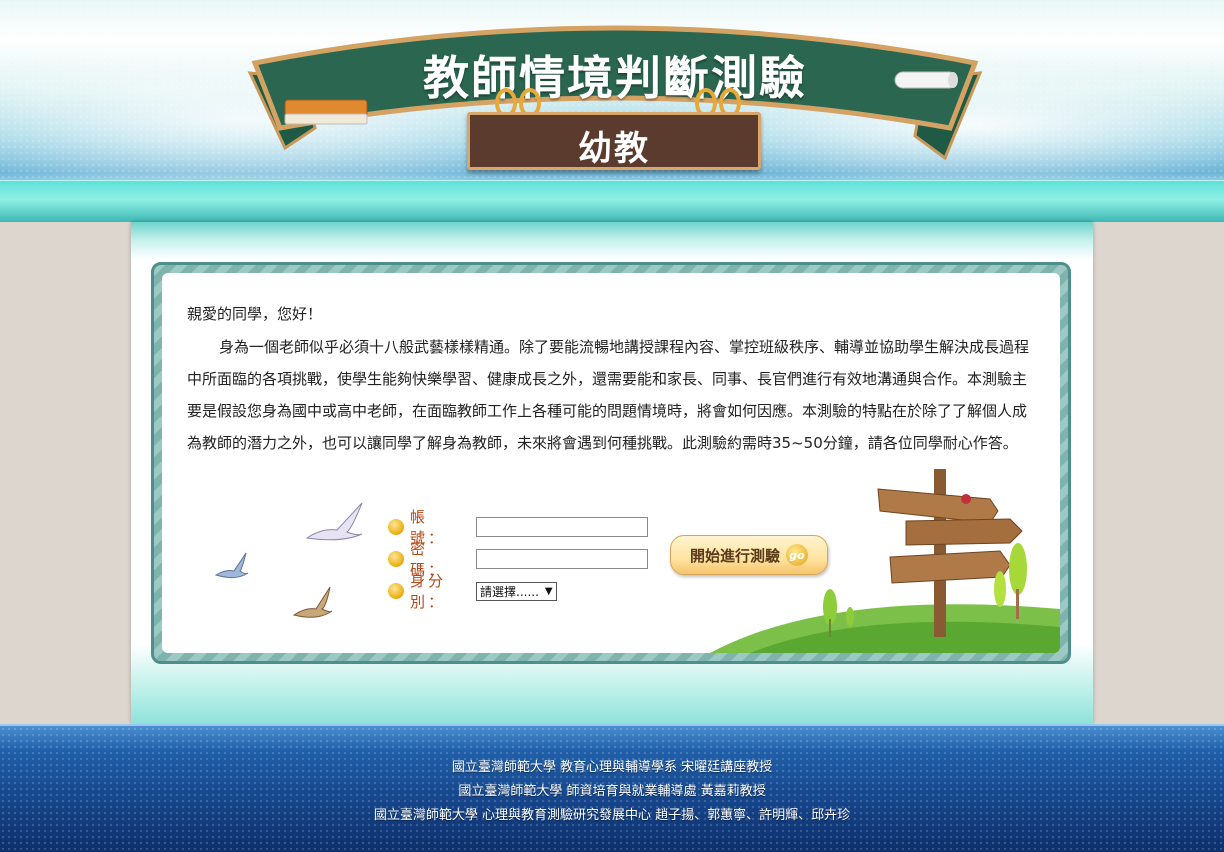 This screenshot has width=1224, height=852. Describe the element at coordinates (562, 527) in the screenshot. I see `account-input` at that location.